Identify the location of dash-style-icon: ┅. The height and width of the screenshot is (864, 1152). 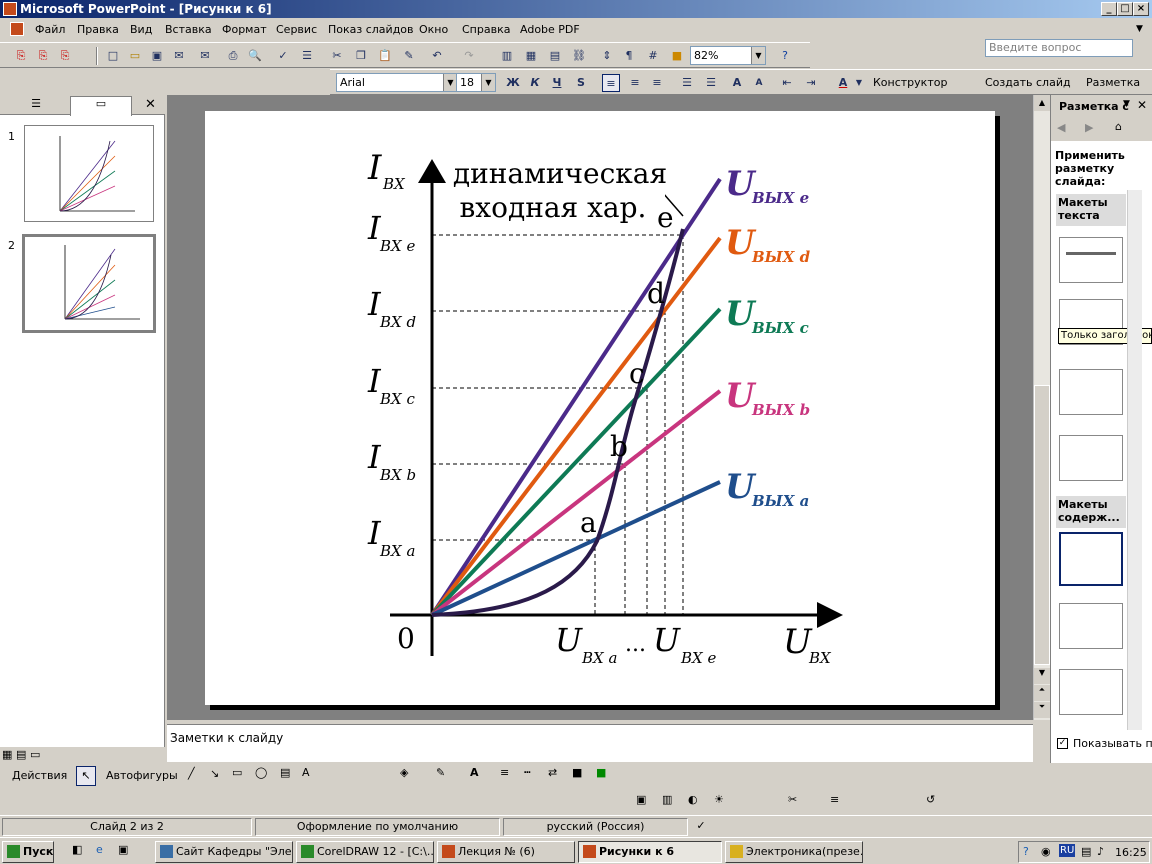
(527, 772).